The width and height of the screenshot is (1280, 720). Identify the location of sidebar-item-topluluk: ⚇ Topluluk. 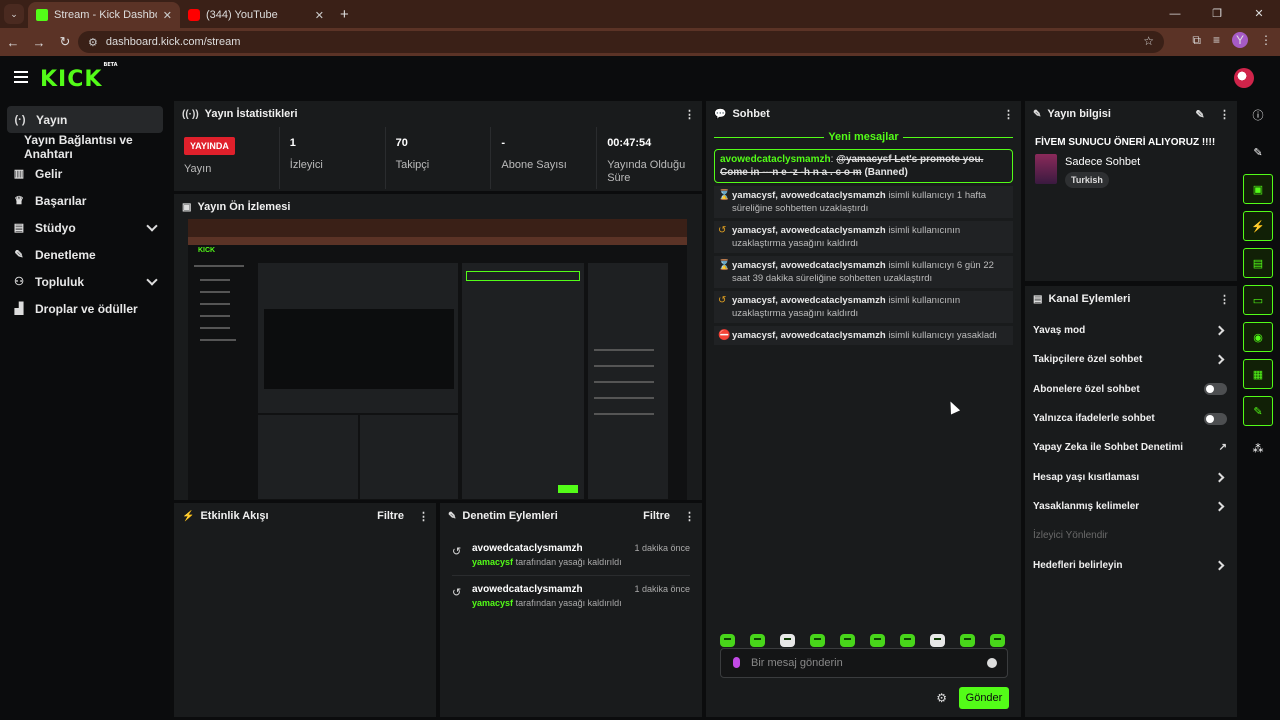
(85, 281).